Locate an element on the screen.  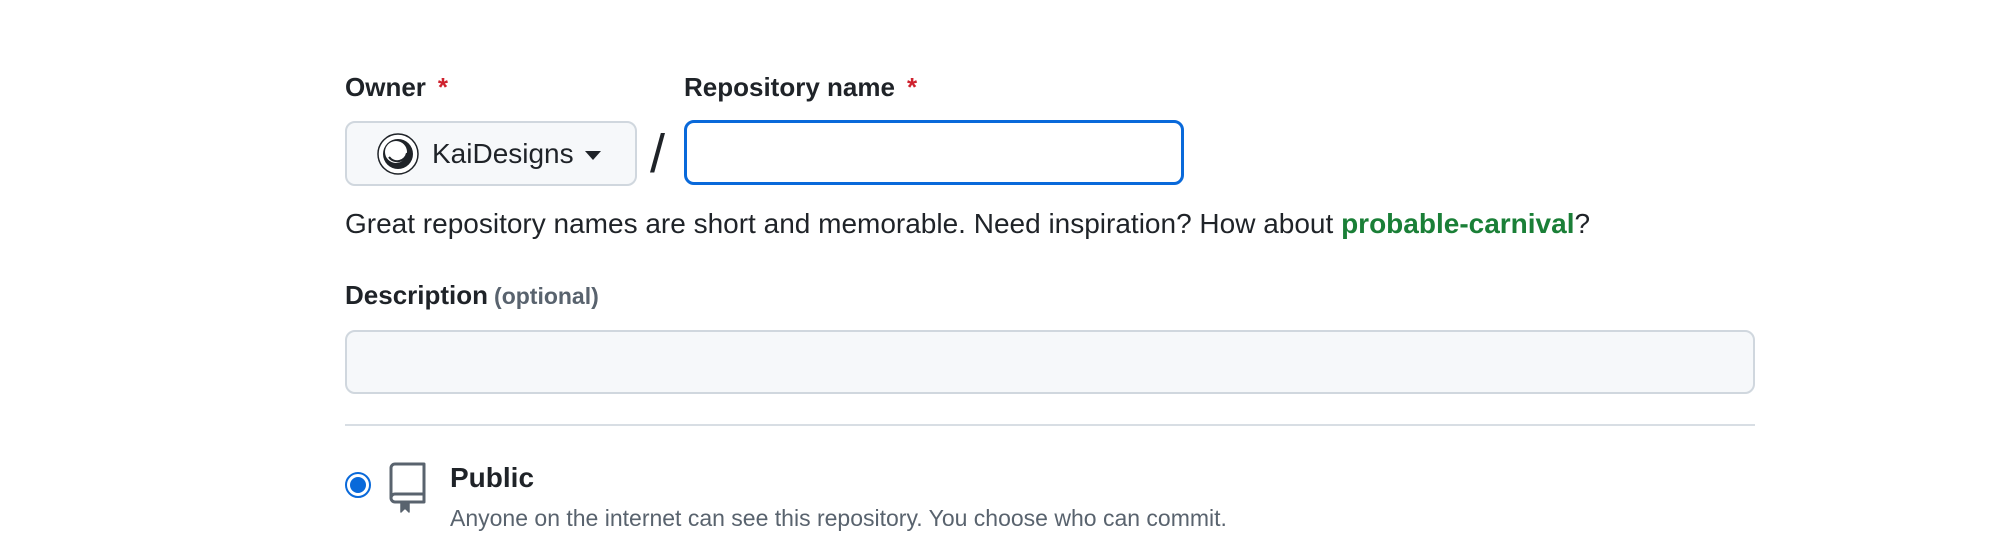
description-optional-note: (optional) is located at coordinates (546, 296).